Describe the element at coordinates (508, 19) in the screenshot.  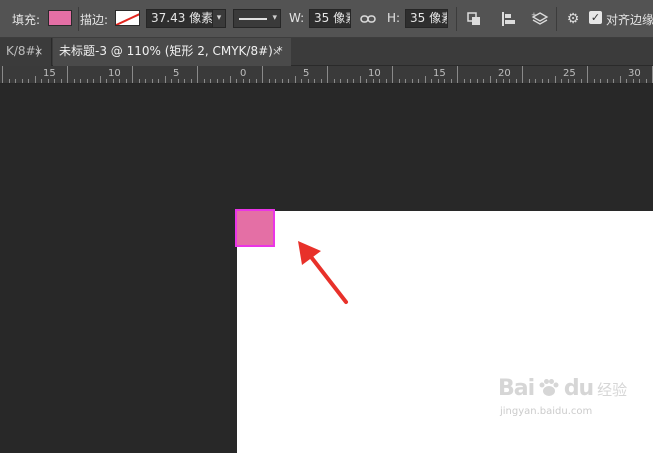
I see `path-alignment-icon` at that location.